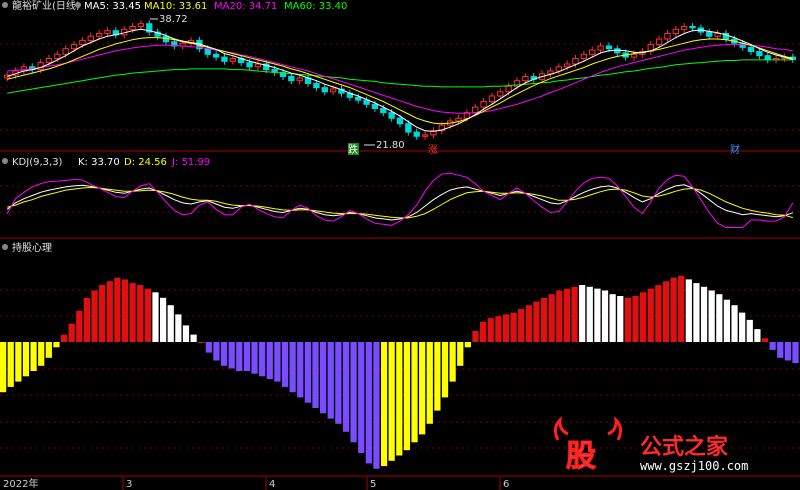 This screenshot has width=800, height=490. Describe the element at coordinates (173, 19) in the screenshot. I see `high-price-label: 38.72` at that location.